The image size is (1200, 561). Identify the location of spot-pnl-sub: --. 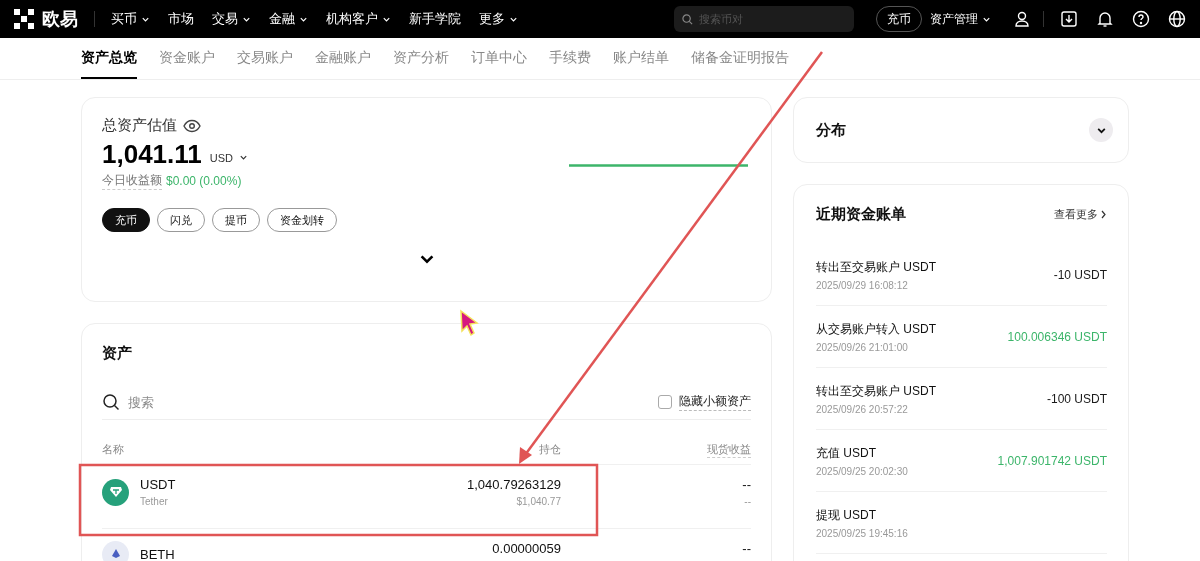
(747, 501).